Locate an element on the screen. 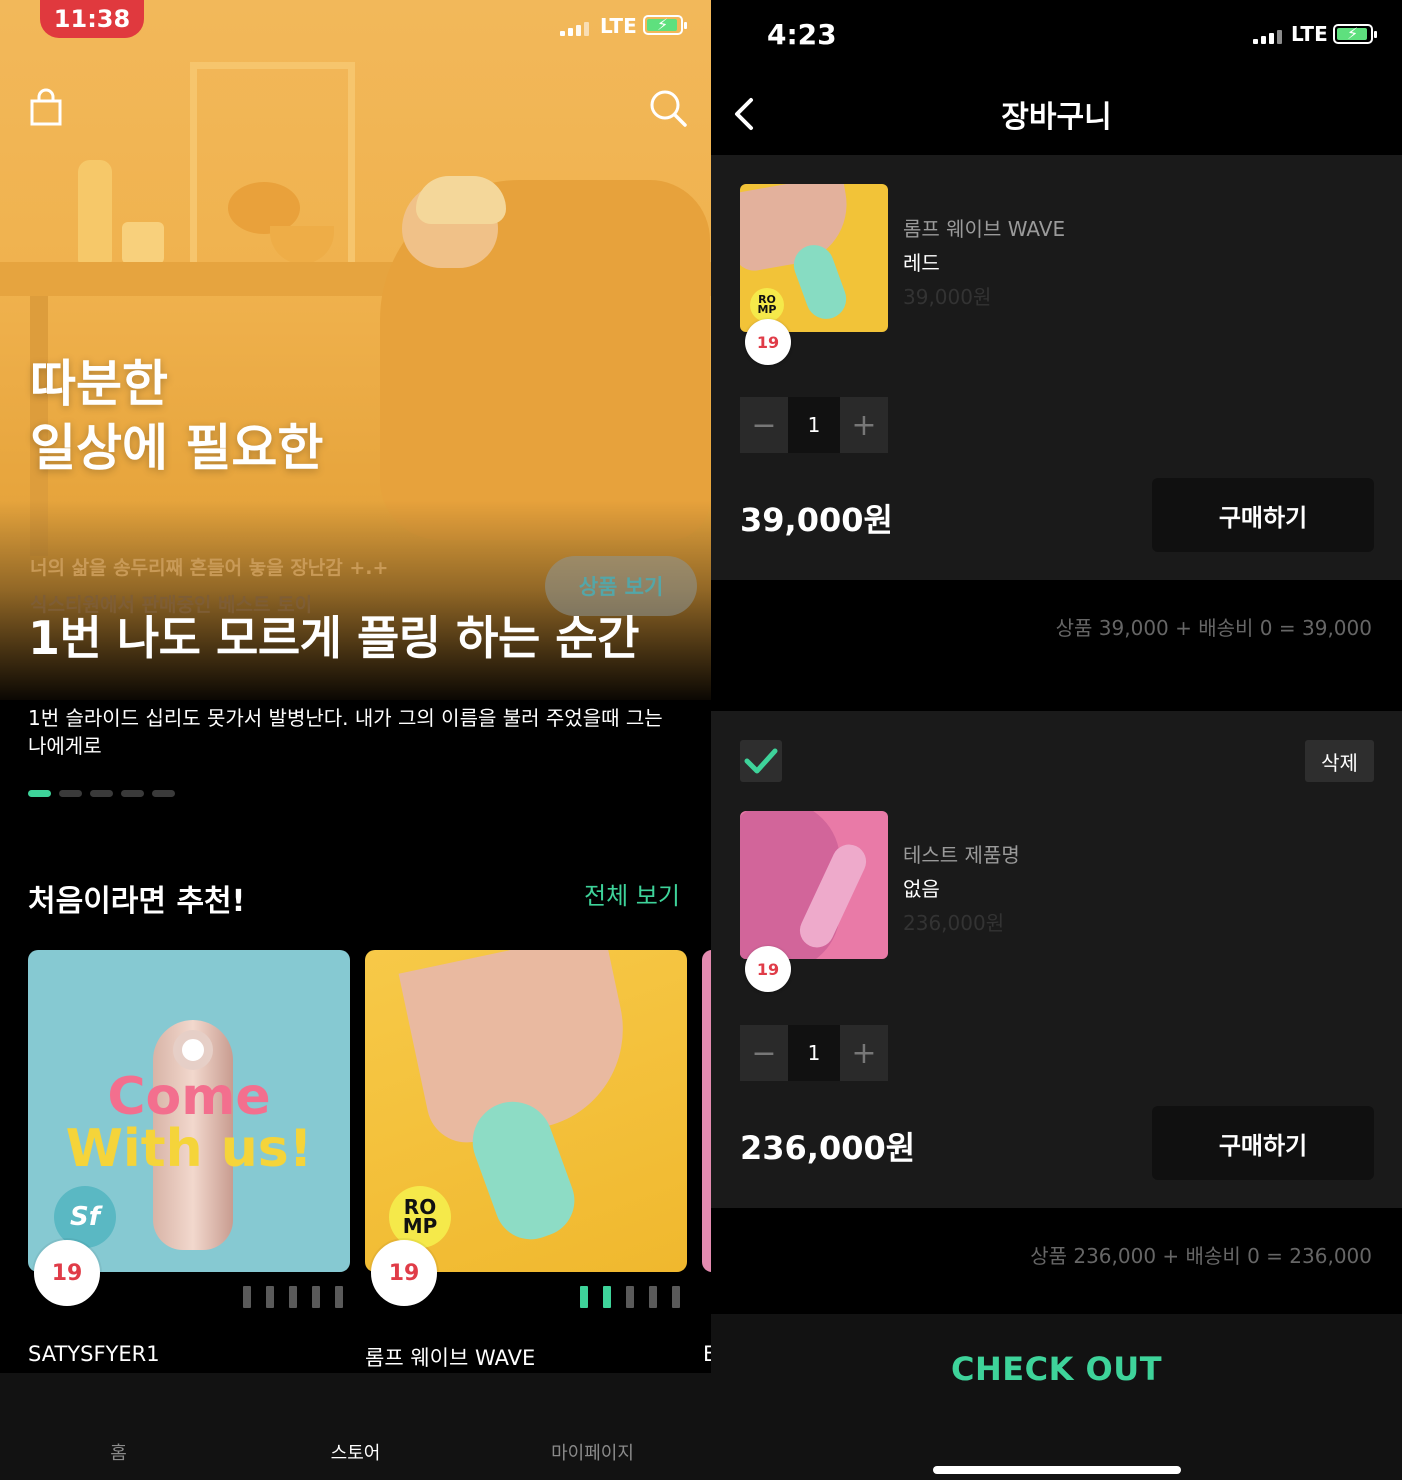  item-total-price: 39,000원 is located at coordinates (816, 520).